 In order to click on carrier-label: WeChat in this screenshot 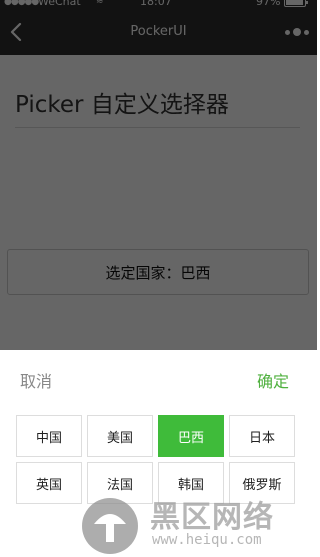, I will do `click(59, 4)`.